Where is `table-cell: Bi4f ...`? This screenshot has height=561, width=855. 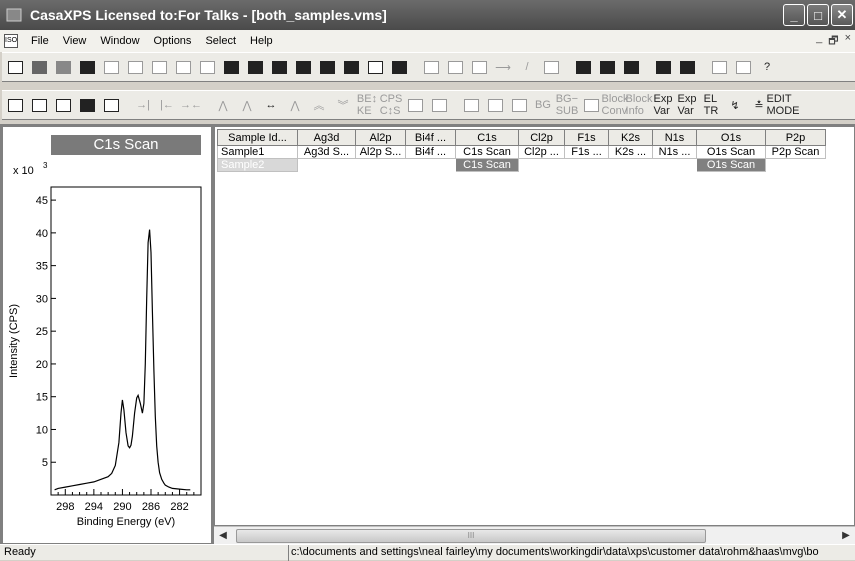 table-cell: Bi4f ... is located at coordinates (430, 152).